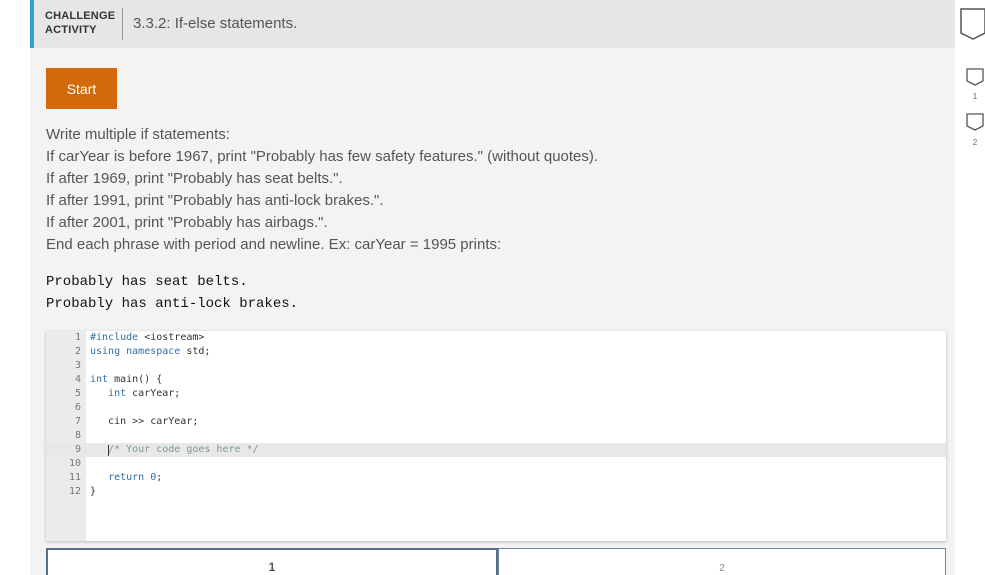 Image resolution: width=985 pixels, height=575 pixels. What do you see at coordinates (74, 491) in the screenshot?
I see `line-number: 12` at bounding box center [74, 491].